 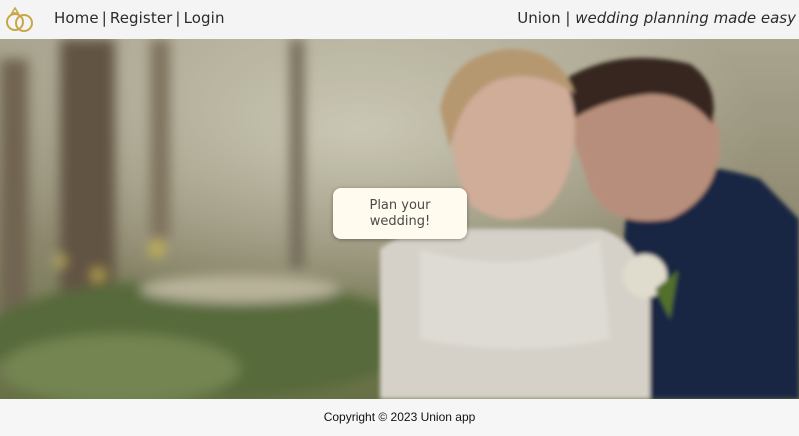 What do you see at coordinates (400, 213) in the screenshot?
I see `plan-wedding-button: Plan your wedding!` at bounding box center [400, 213].